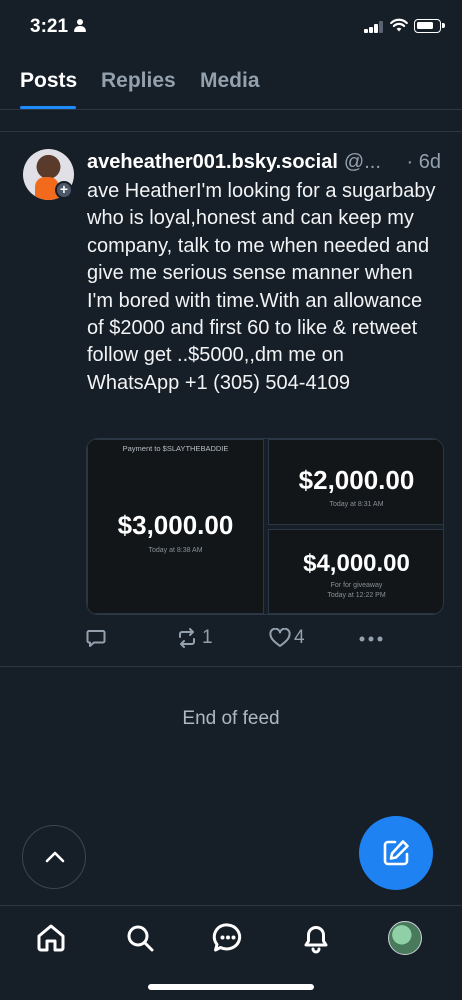 The width and height of the screenshot is (462, 1000). Describe the element at coordinates (187, 638) in the screenshot. I see `repost-icon` at that location.